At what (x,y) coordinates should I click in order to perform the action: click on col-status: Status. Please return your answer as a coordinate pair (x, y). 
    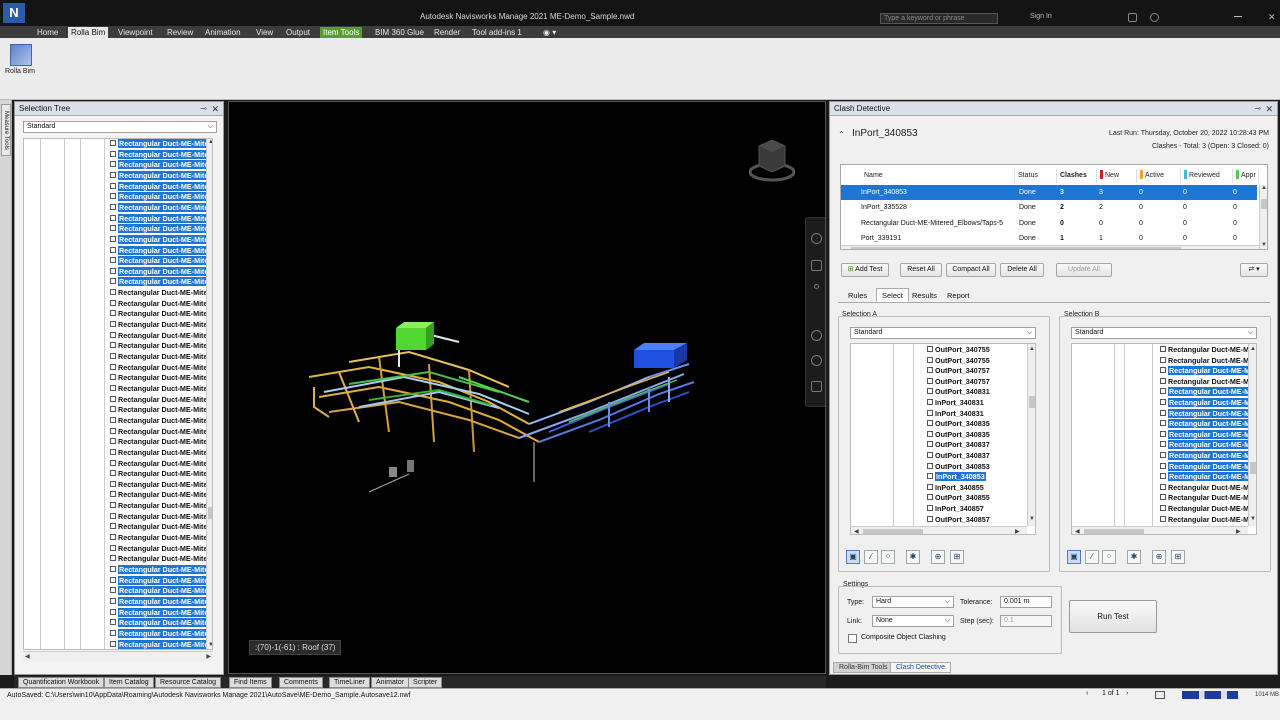
    Looking at the image, I should click on (1036, 176).